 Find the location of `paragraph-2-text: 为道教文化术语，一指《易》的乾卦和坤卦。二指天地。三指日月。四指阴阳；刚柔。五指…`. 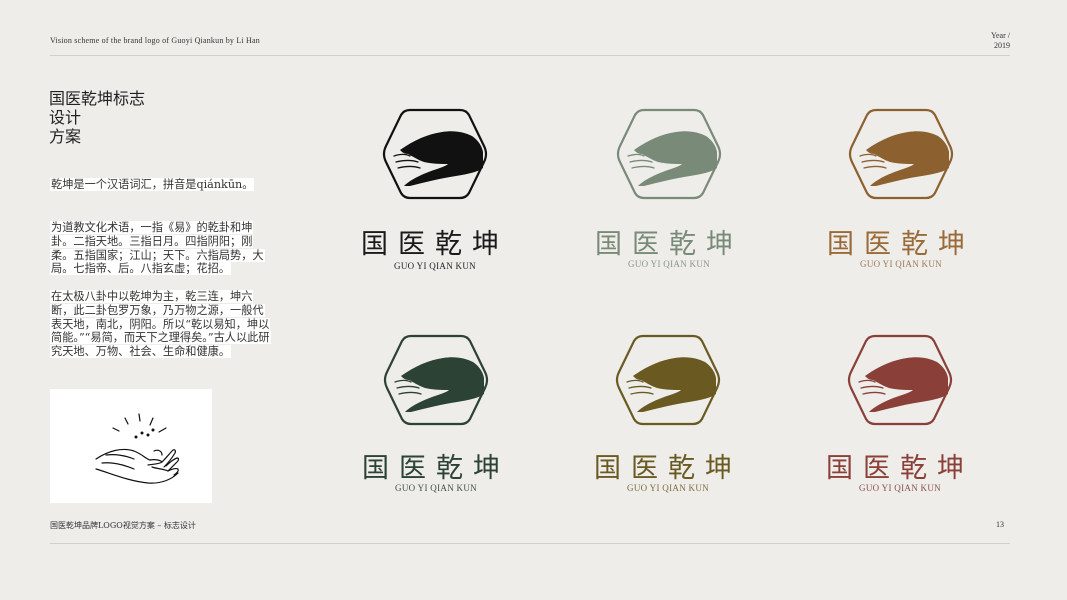

paragraph-2-text: 为道教文化术语，一指《易》的乾卦和坤卦。二指天地。三指日月。四指阴阳；刚柔。五指… is located at coordinates (157, 248).